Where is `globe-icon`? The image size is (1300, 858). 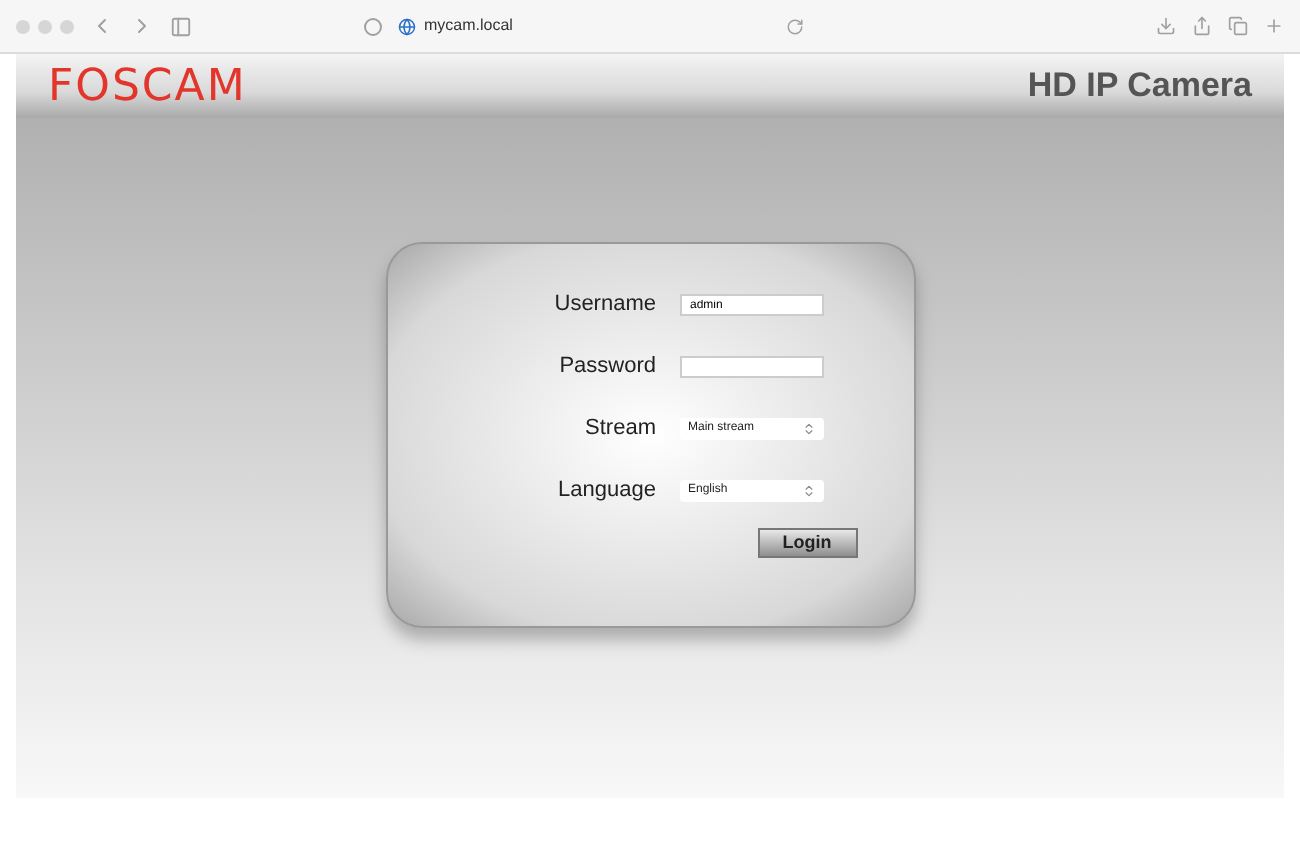
globe-icon is located at coordinates (407, 26).